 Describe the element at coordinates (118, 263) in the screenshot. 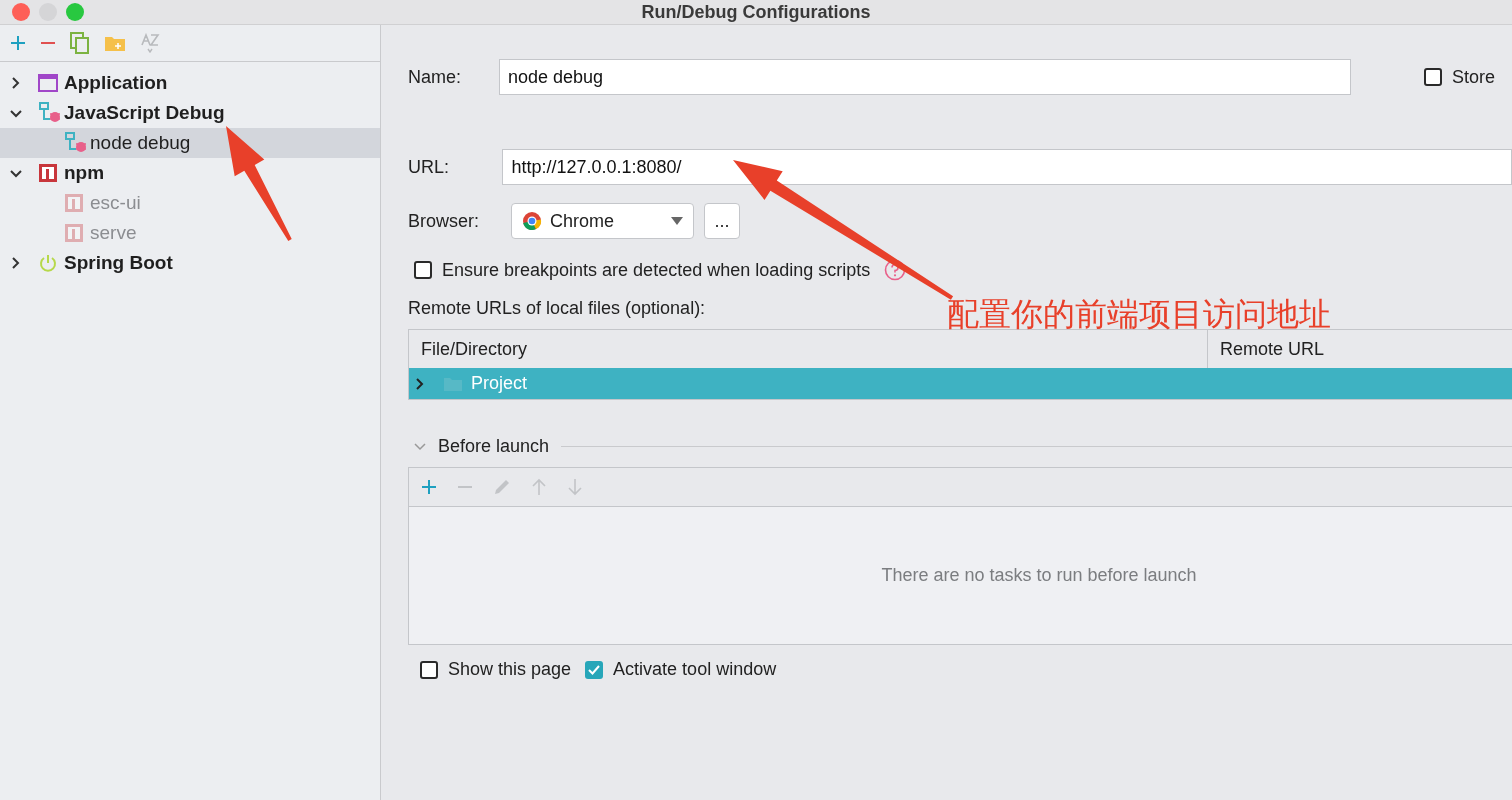

I see `tree-item: Spring Boot` at that location.